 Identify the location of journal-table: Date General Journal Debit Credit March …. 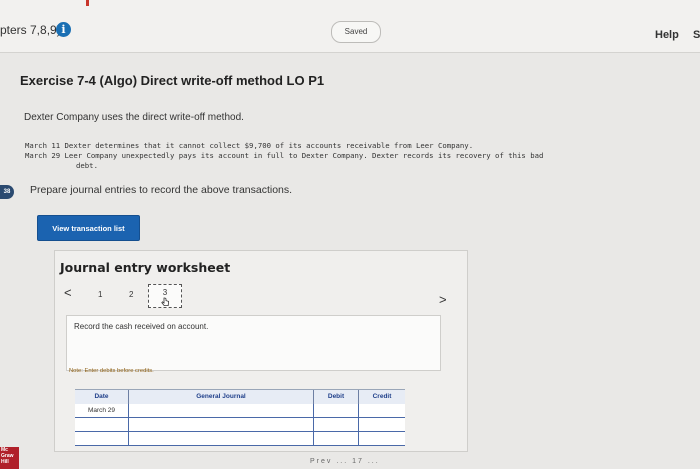
(240, 420).